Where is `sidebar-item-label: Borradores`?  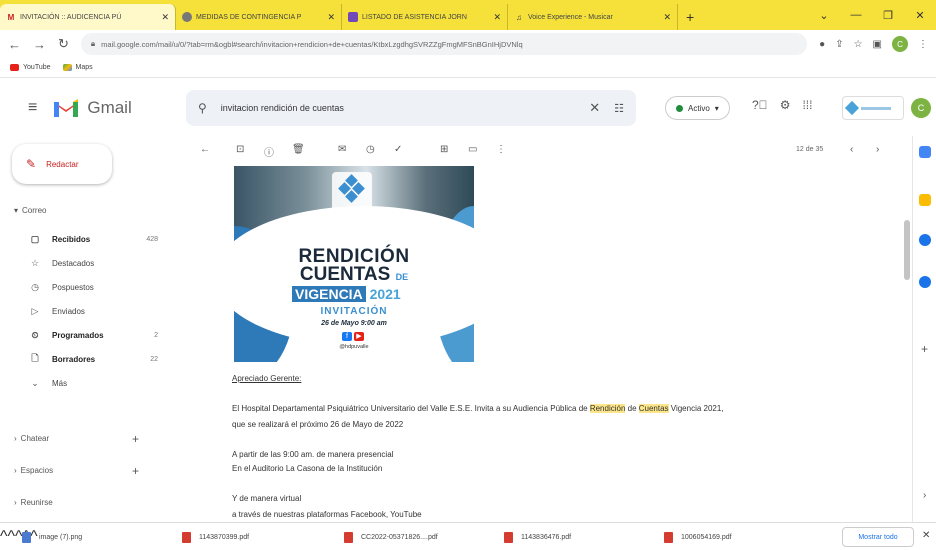 sidebar-item-label: Borradores is located at coordinates (74, 359).